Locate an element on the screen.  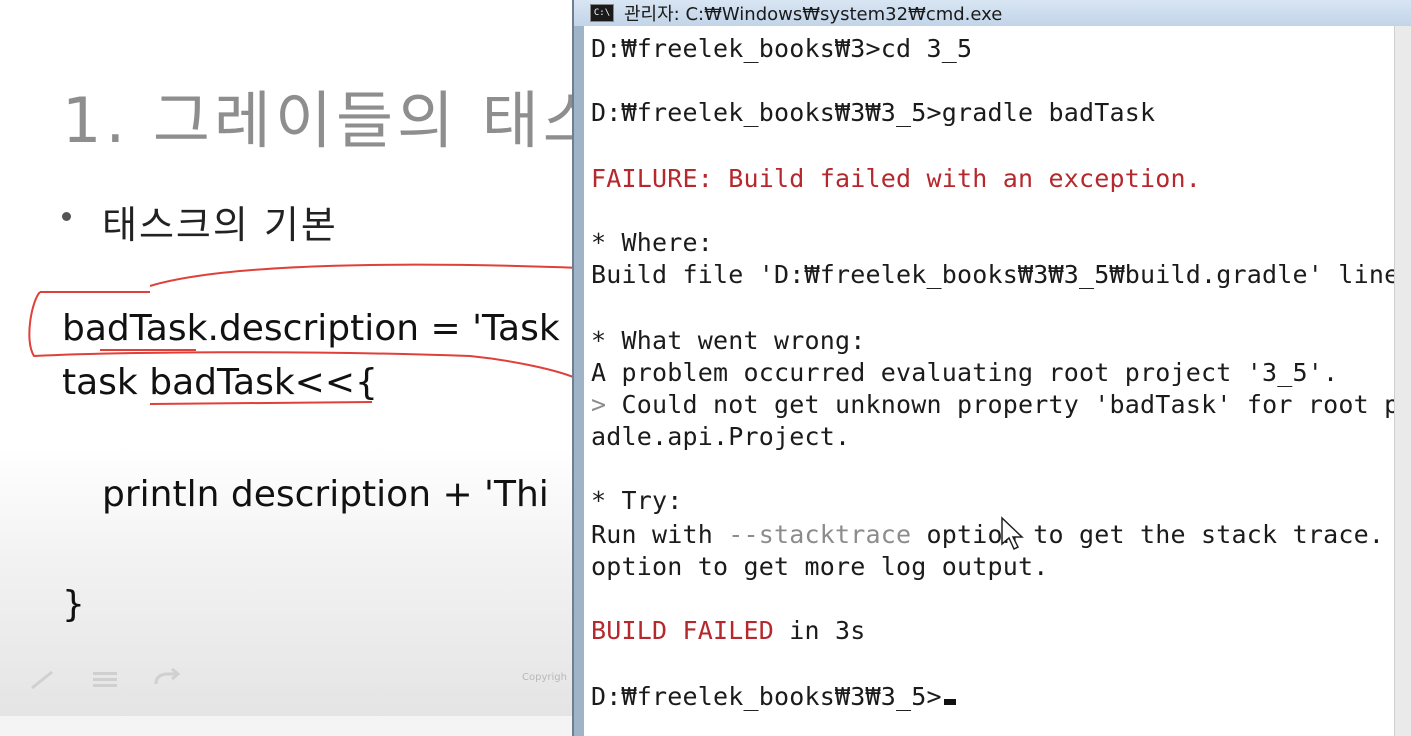
terminal-line: adle.api.Project. is located at coordinates (720, 436).